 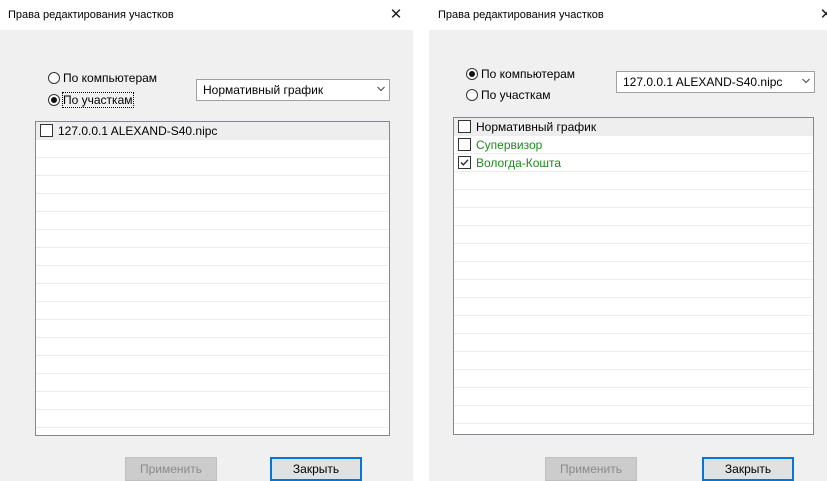 I want to click on section-select-value: Нормативный график, so click(x=263, y=90).